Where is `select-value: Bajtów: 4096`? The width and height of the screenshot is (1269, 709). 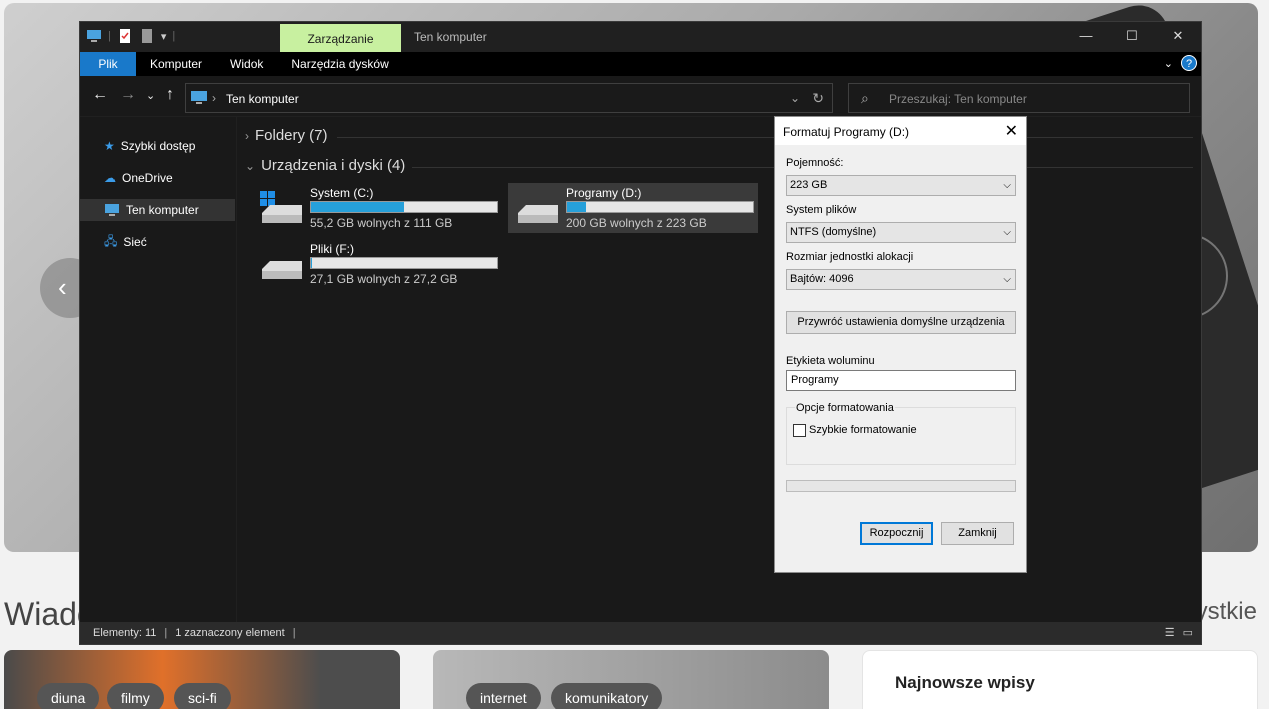
select-value: Bajtów: 4096 is located at coordinates (822, 279).